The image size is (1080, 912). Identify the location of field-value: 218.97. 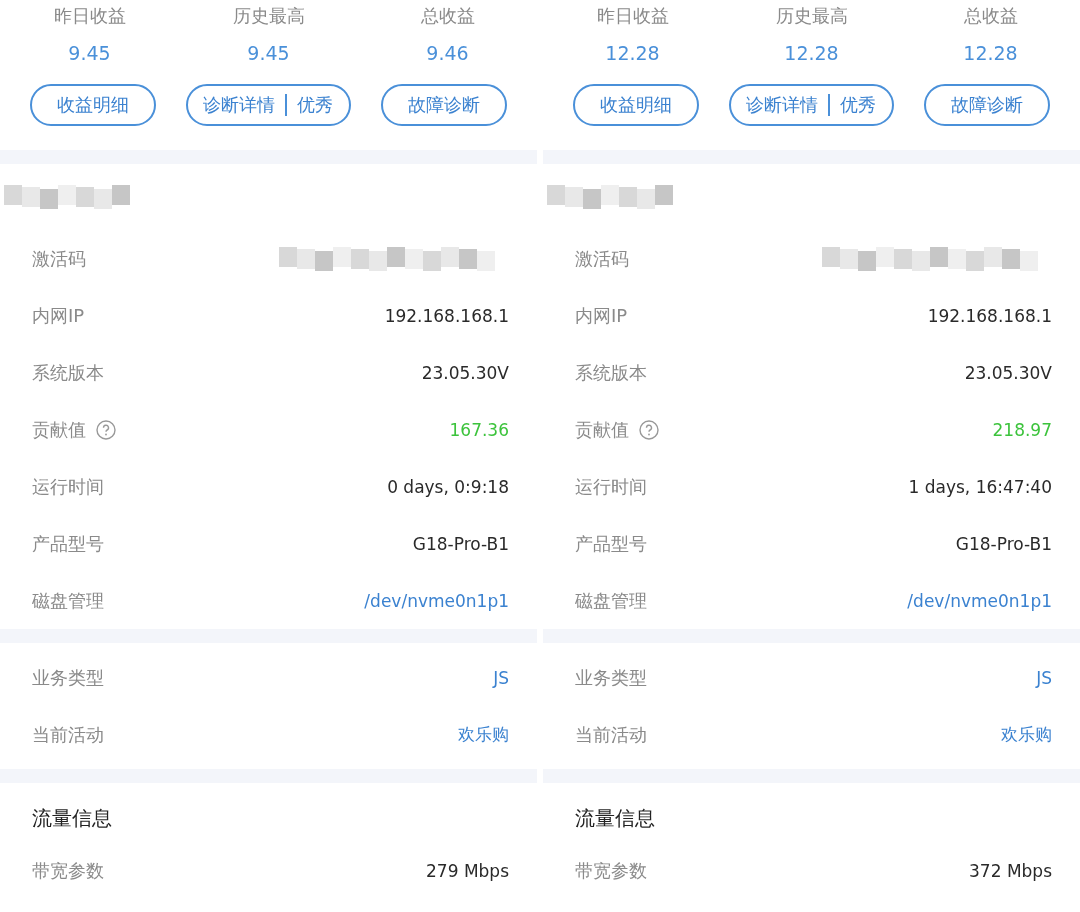
(1022, 429).